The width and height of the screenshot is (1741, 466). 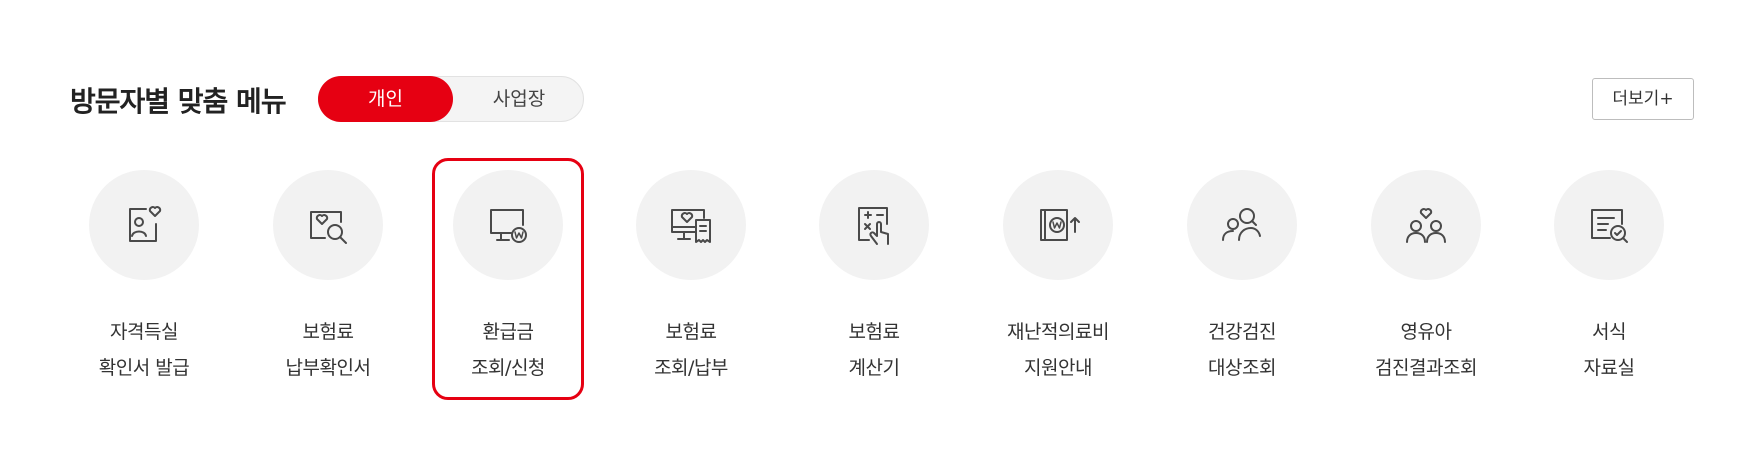 I want to click on menu-item-infant-checkup-results: 영유아 검진결과조회, so click(x=1426, y=274).